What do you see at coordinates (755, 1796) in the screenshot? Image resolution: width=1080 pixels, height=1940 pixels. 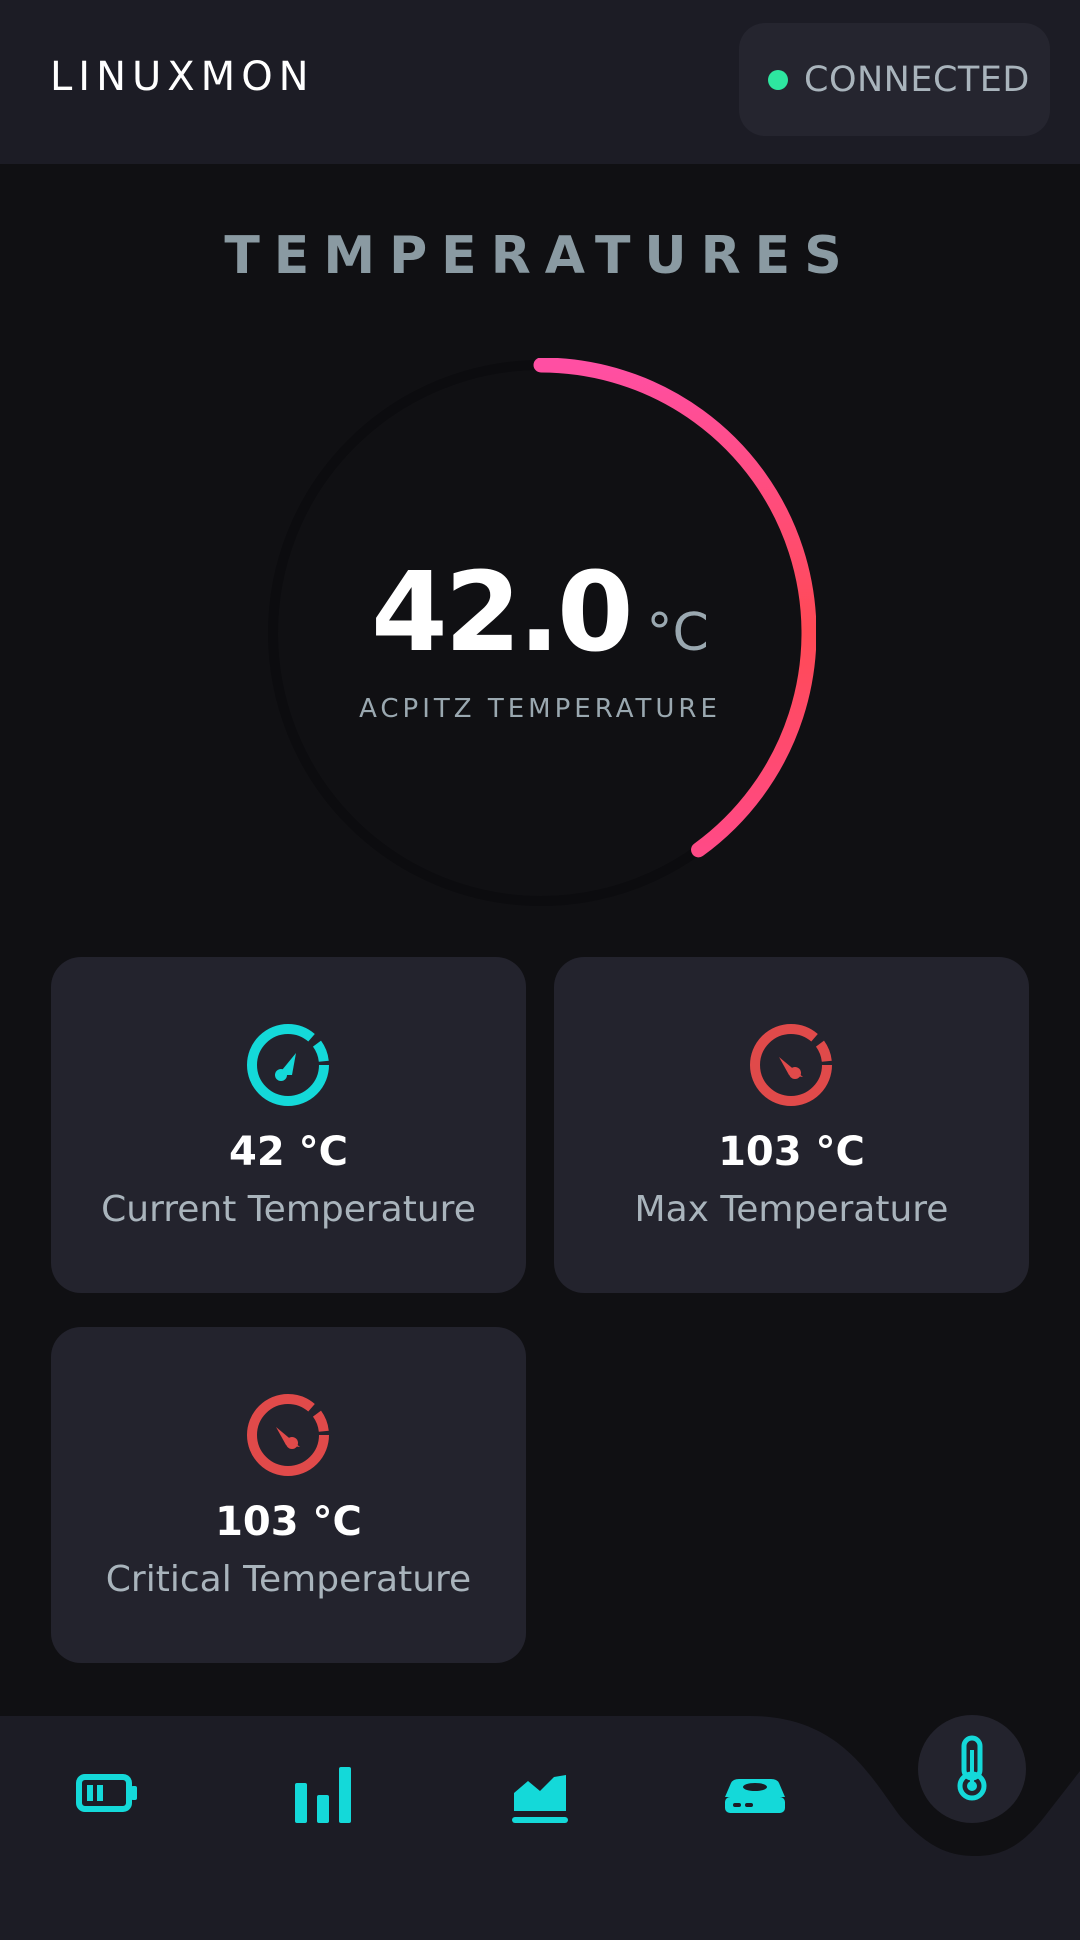 I see `disk-drive-icon` at bounding box center [755, 1796].